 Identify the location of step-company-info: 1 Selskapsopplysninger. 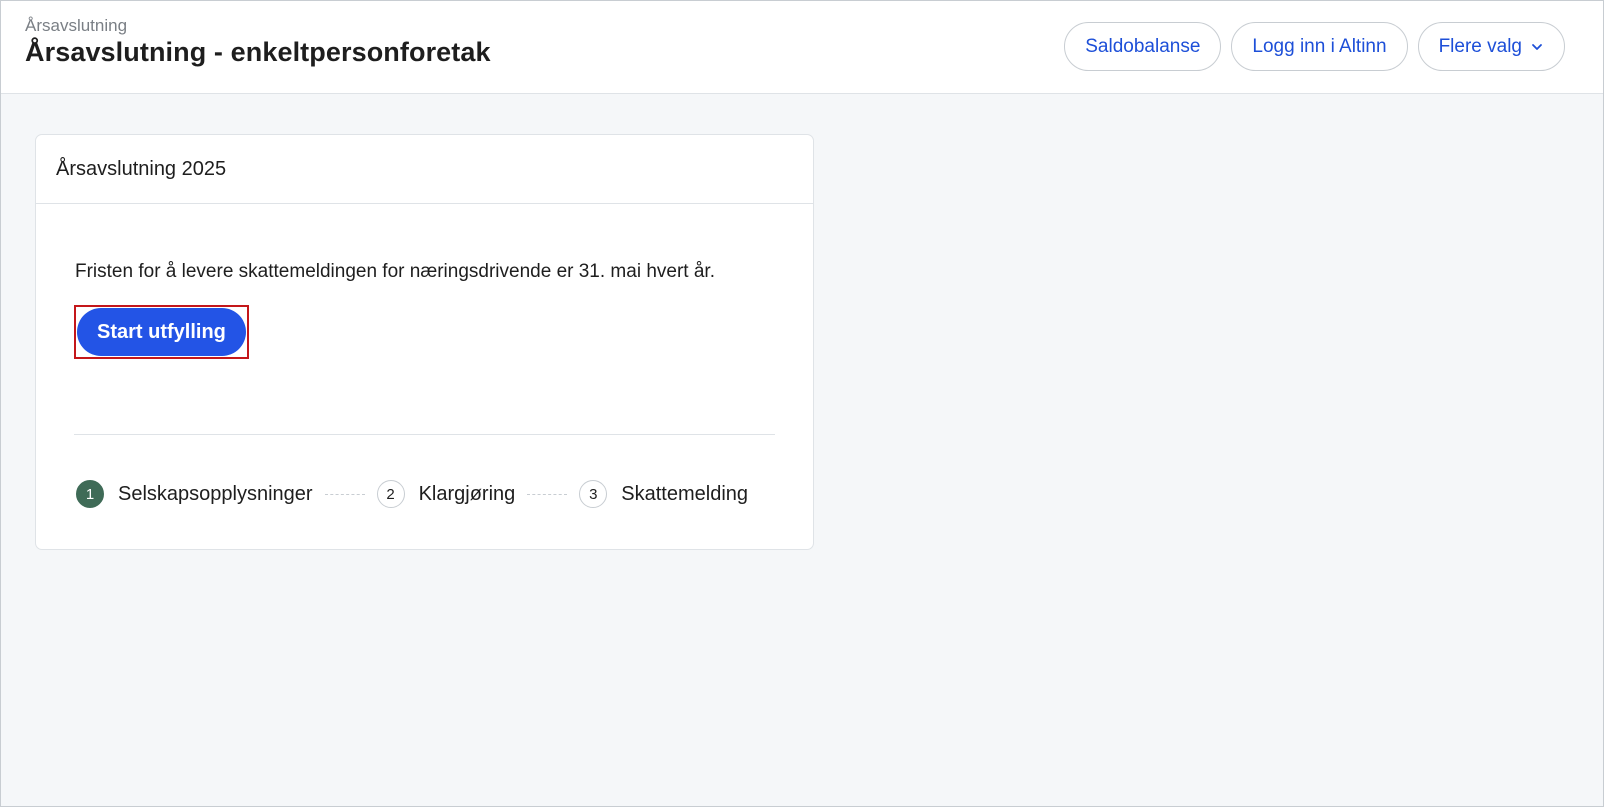
(194, 494).